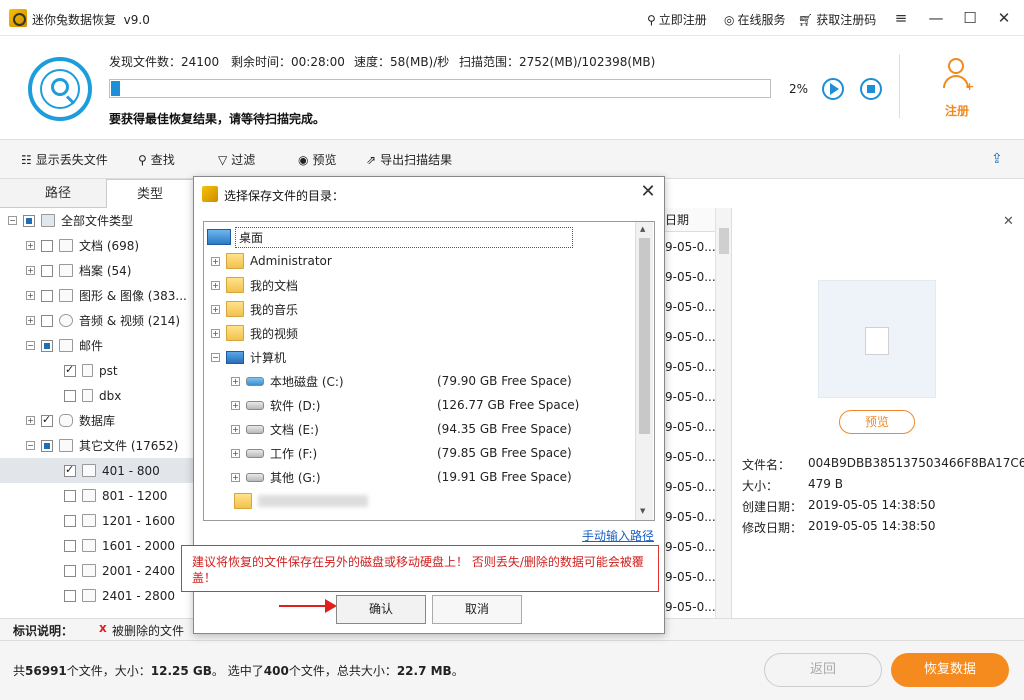 The width and height of the screenshot is (1024, 700). I want to click on tree-node-drive-g: + 其他 (G:) (19.91 GB Free Space), so click(429, 477).